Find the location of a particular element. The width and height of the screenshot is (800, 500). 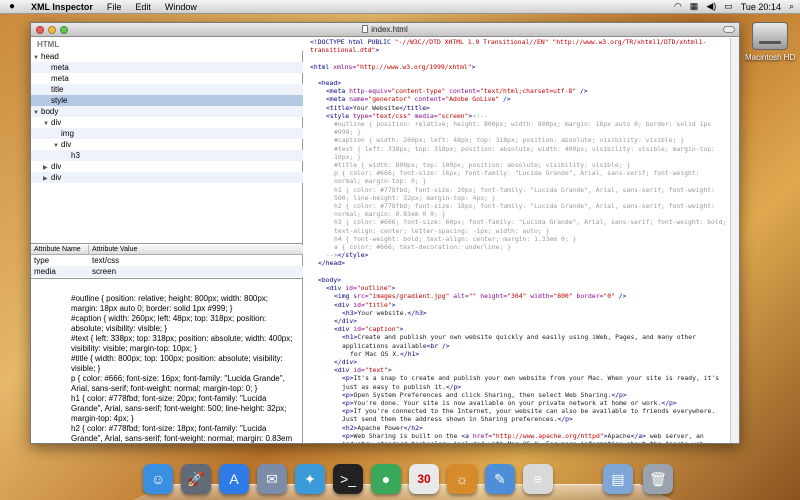

source-line: <div id="outline"> is located at coordinates (519, 288).